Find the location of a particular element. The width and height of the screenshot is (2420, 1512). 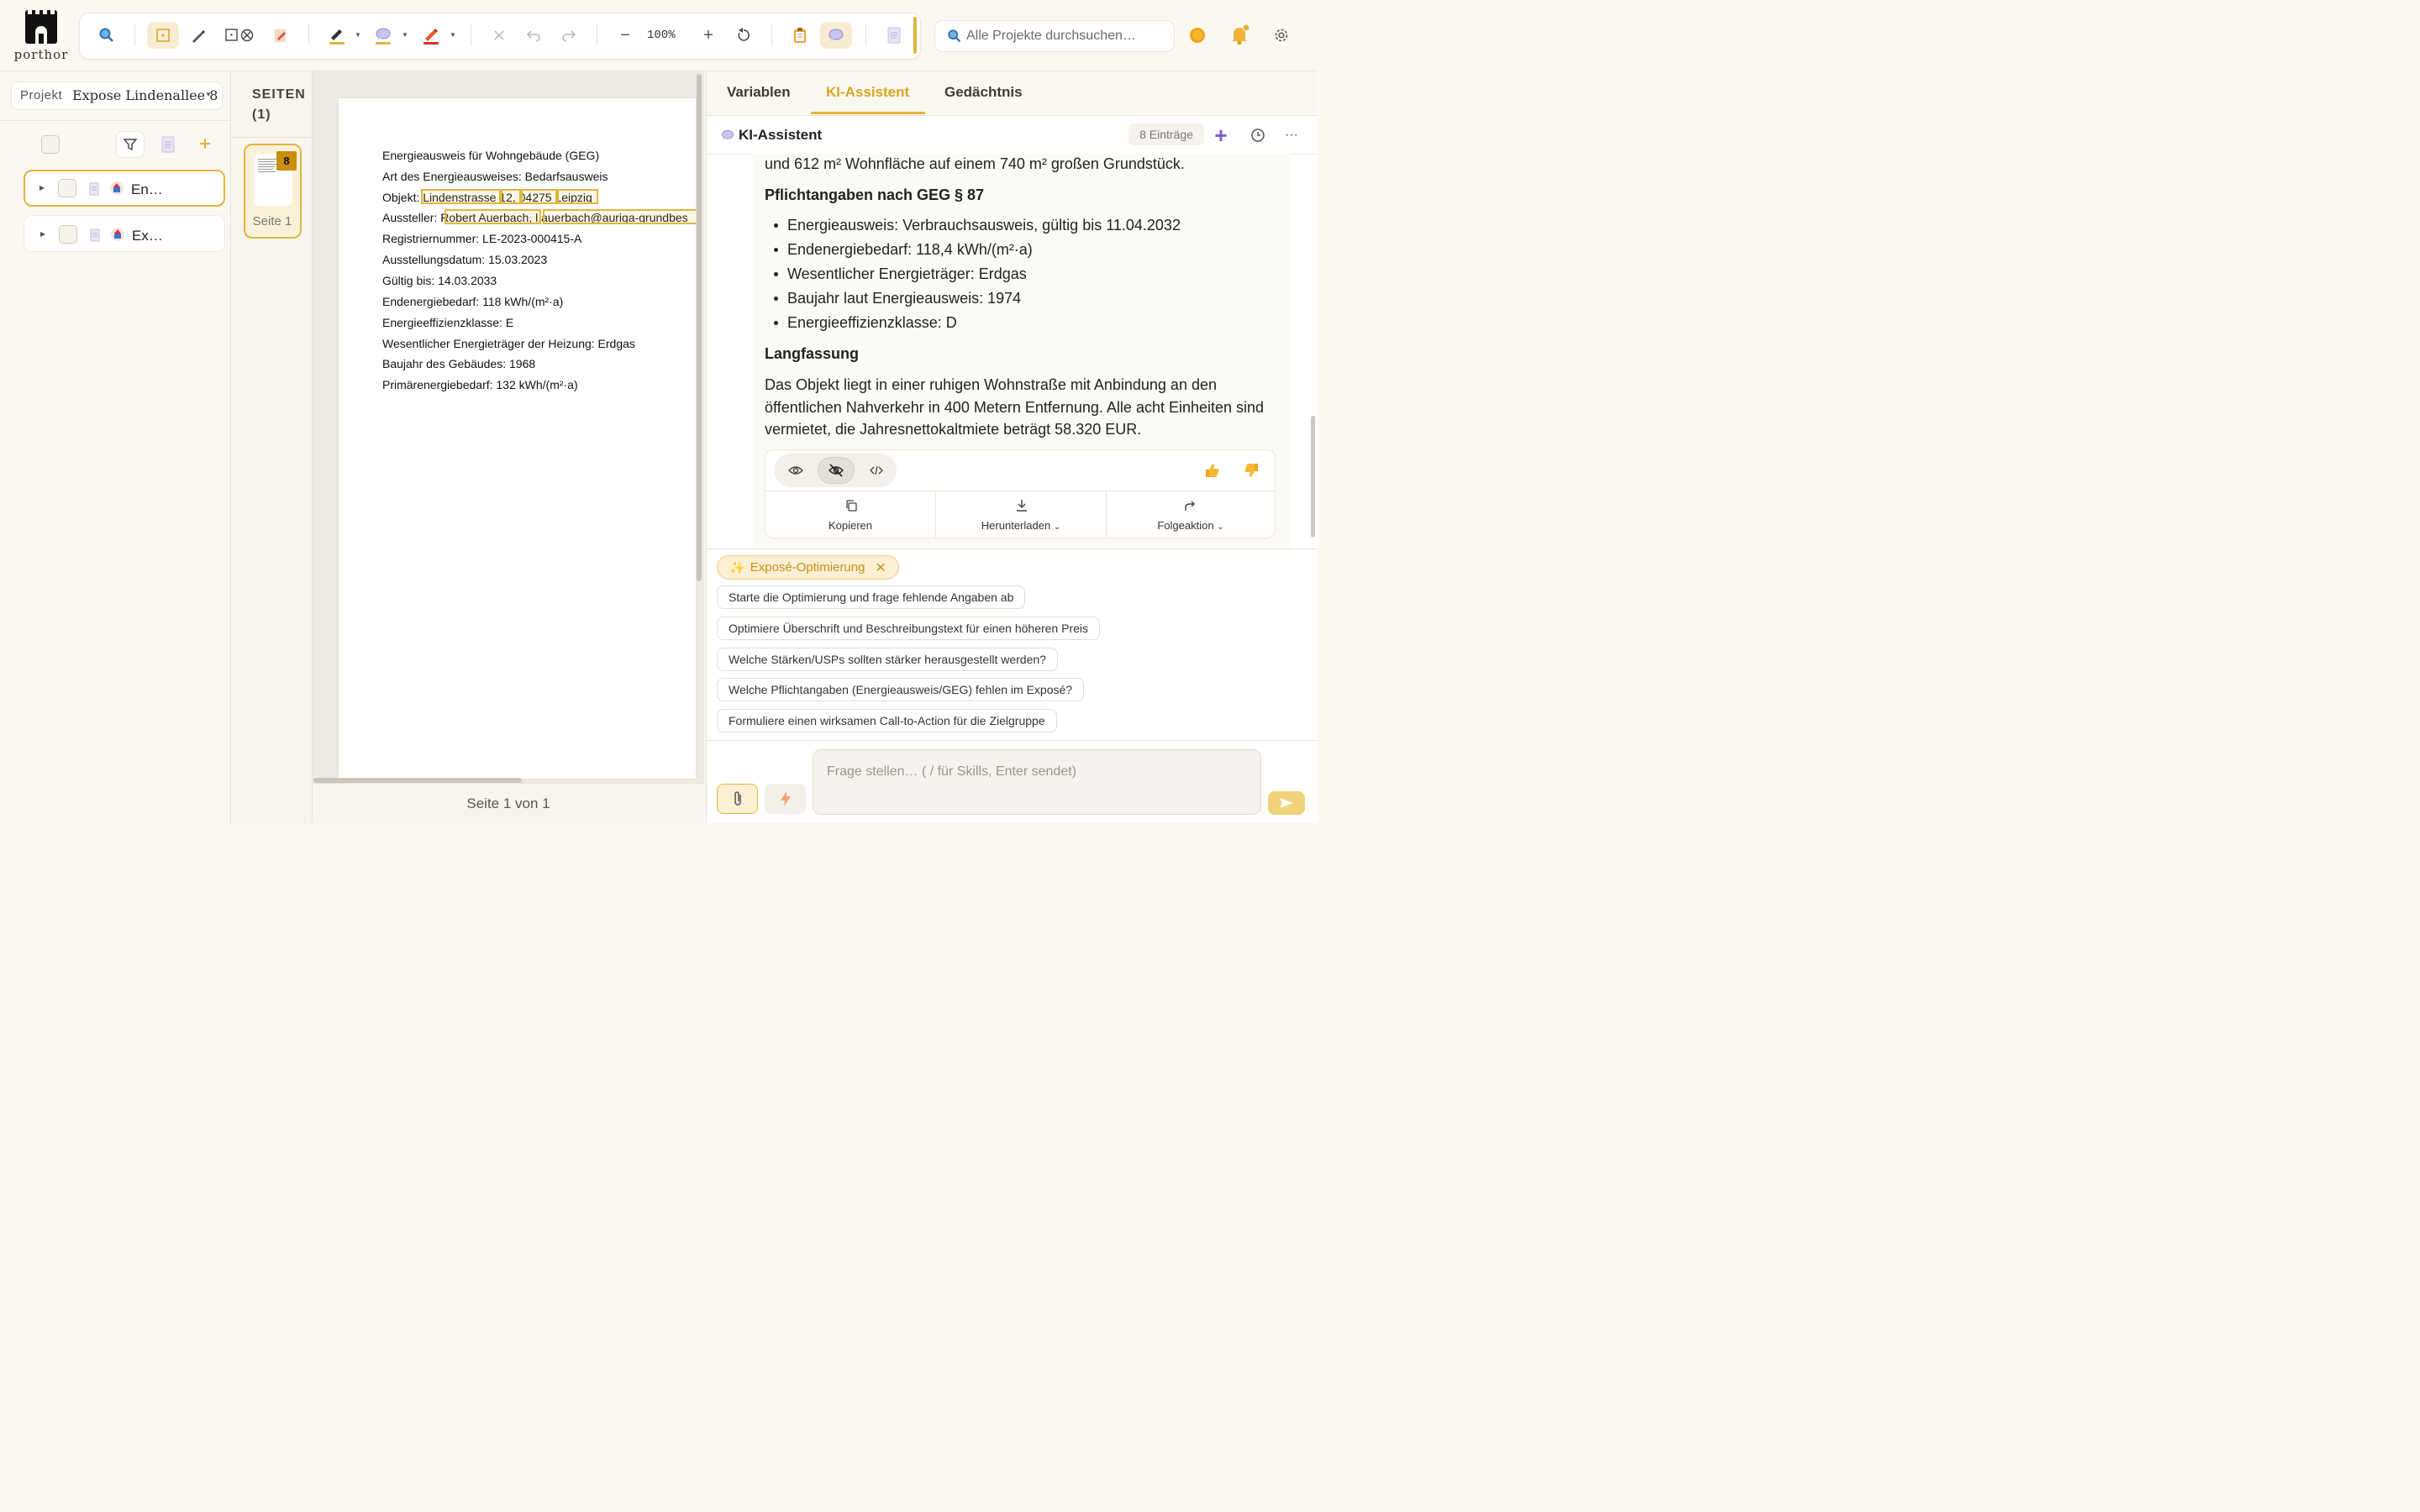

marker-icon is located at coordinates (432, 37).